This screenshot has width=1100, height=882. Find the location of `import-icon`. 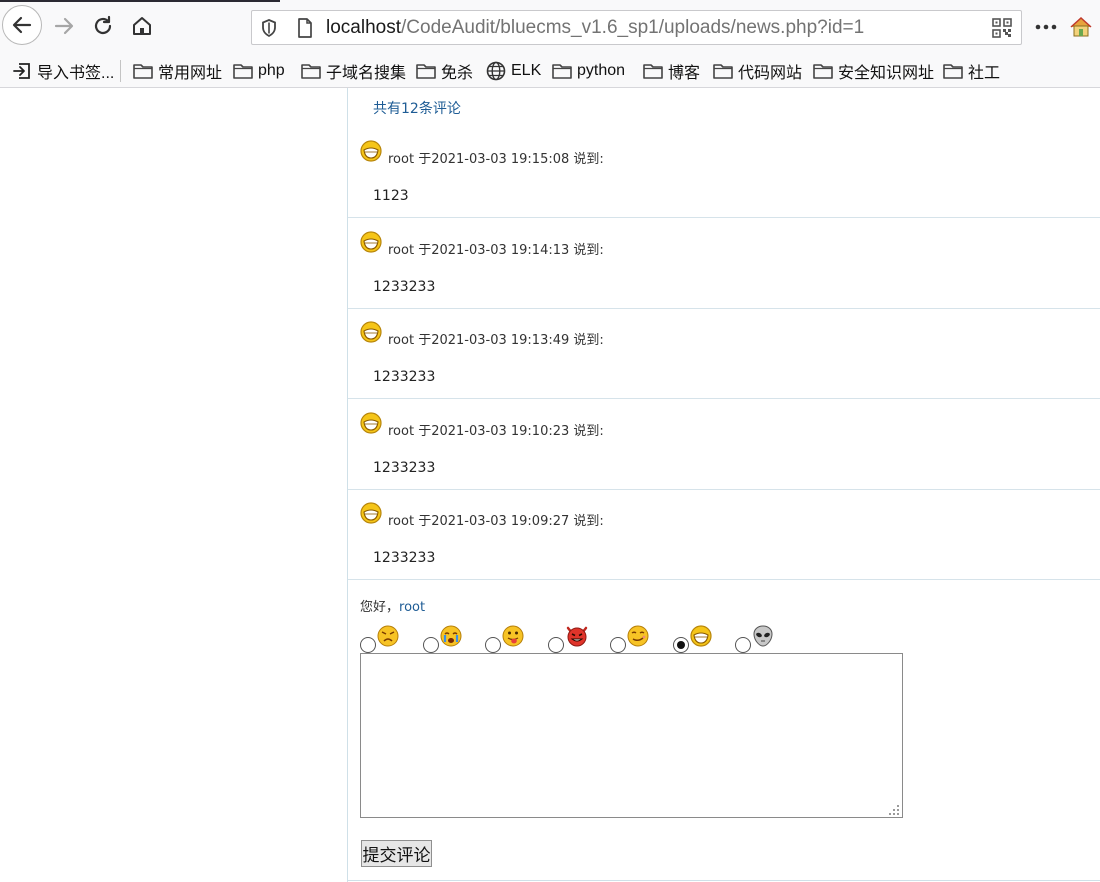

import-icon is located at coordinates (21, 71).